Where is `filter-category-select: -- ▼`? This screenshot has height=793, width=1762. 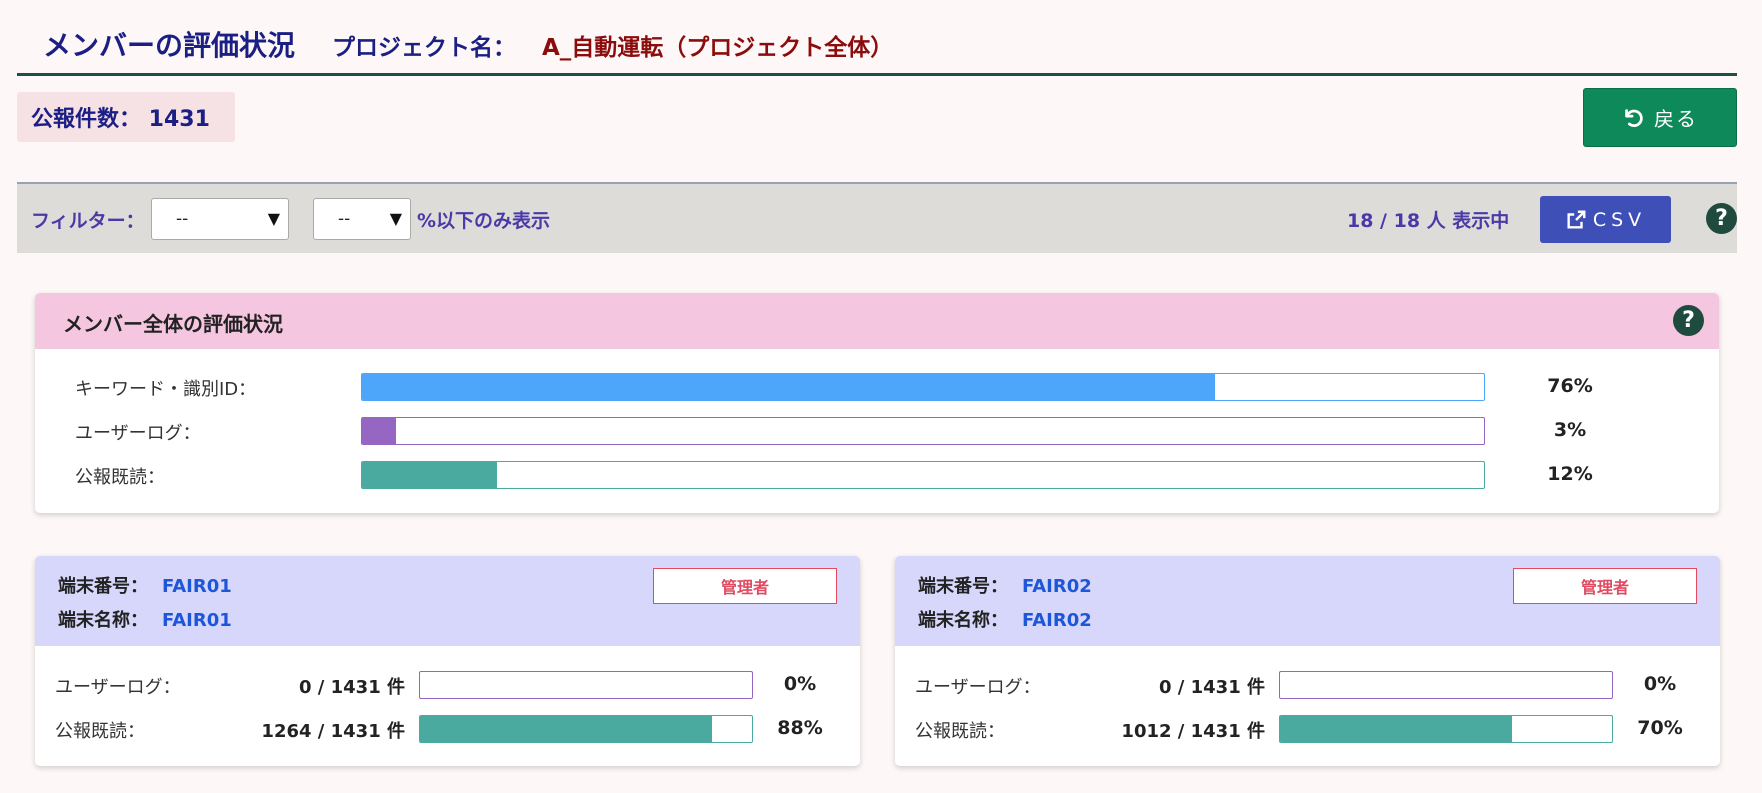 filter-category-select: -- ▼ is located at coordinates (220, 219).